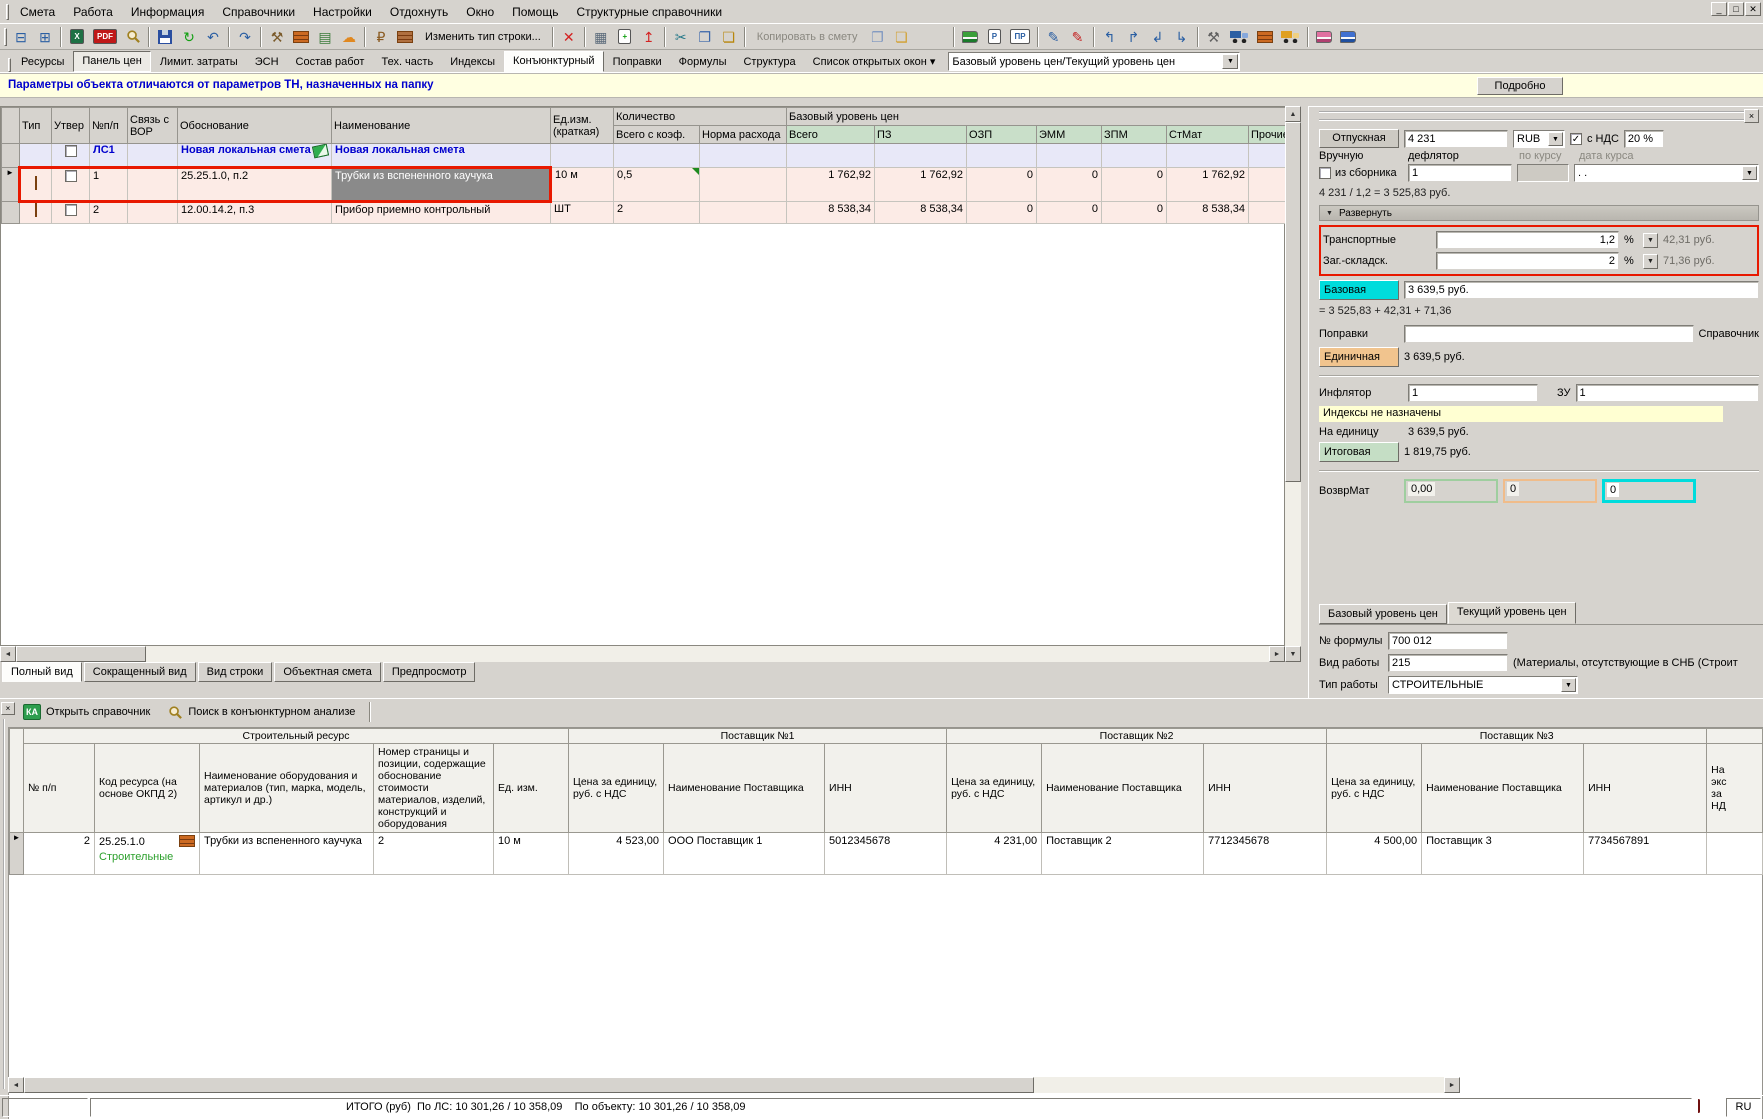  What do you see at coordinates (1208, 184) in the screenshot?
I see `stmat-cell: 1 762,92` at bounding box center [1208, 184].